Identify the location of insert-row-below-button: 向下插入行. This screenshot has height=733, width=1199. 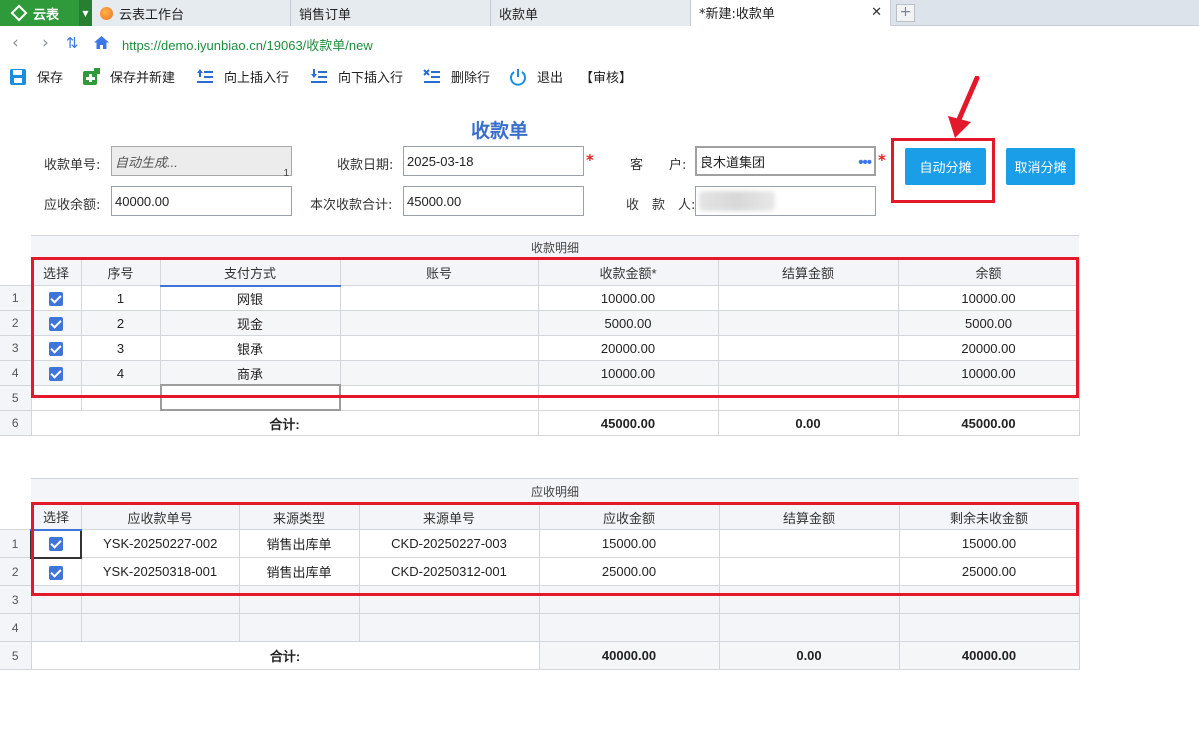
(356, 76).